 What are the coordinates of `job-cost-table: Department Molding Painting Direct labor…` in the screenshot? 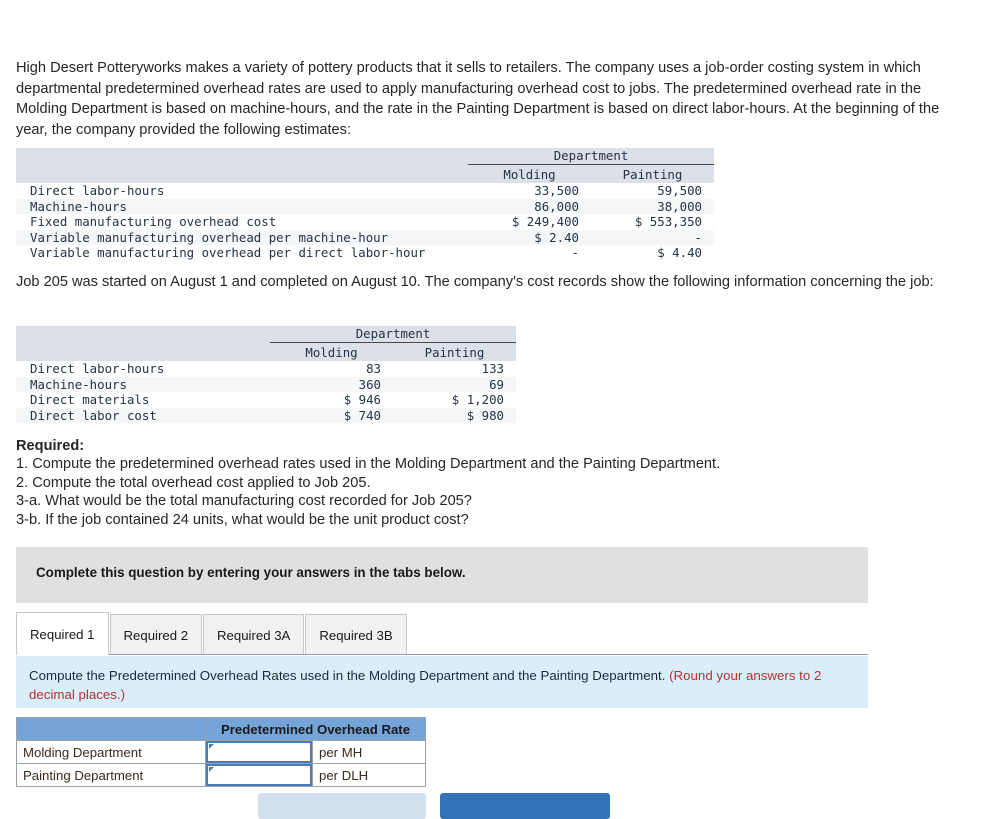 It's located at (266, 374).